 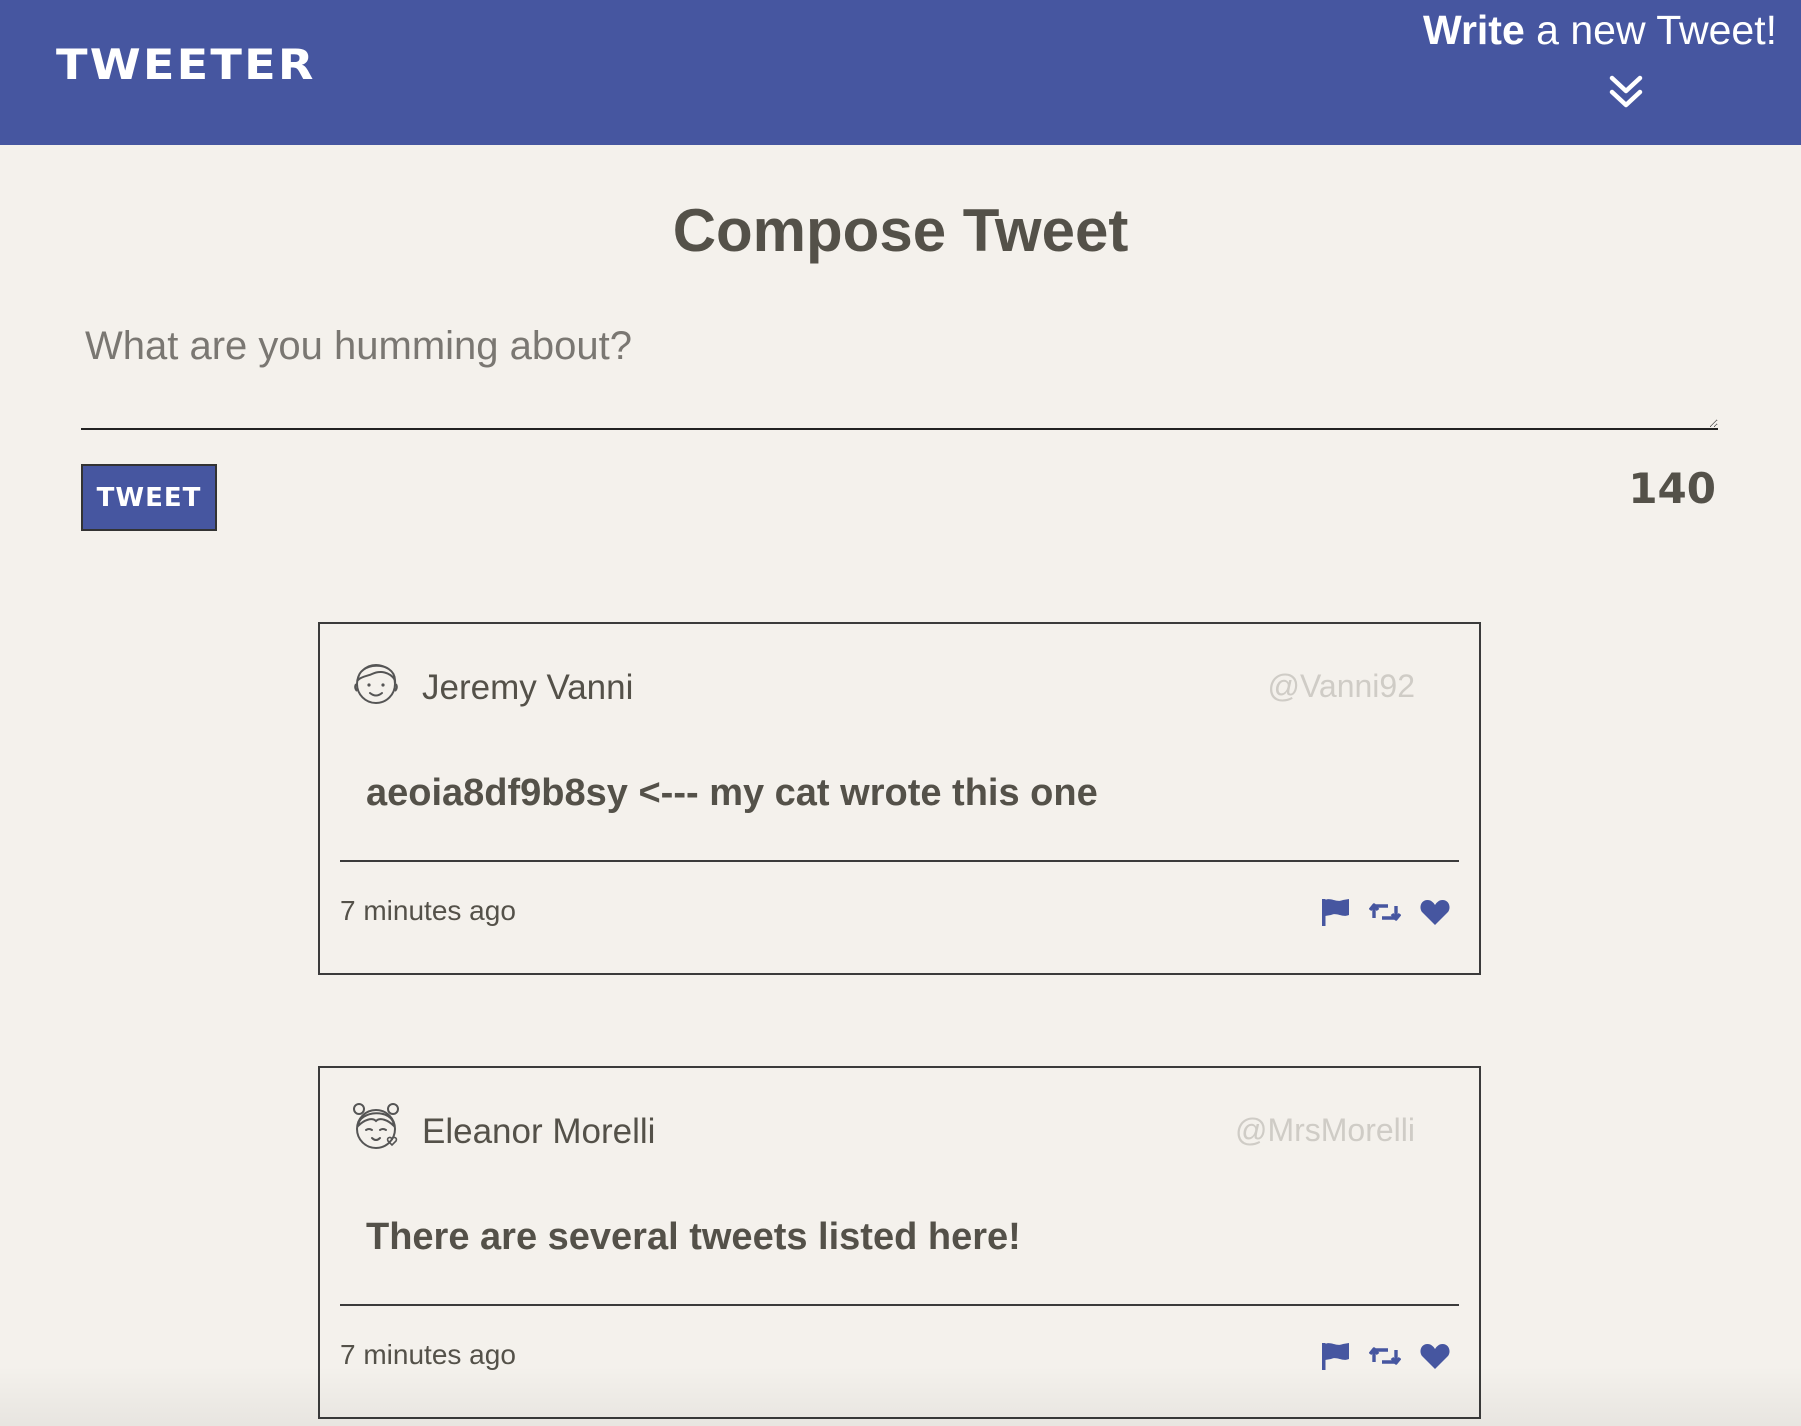 I want to click on tweet-textarea, so click(x=899, y=371).